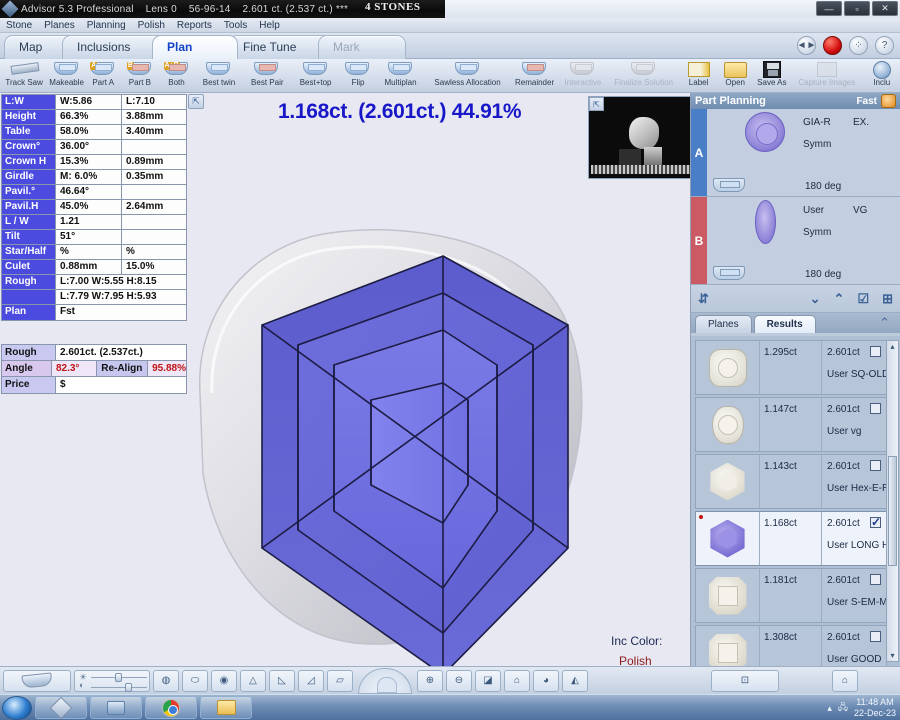 This screenshot has width=900, height=720. I want to click on menu-planning: Planning, so click(106, 25).